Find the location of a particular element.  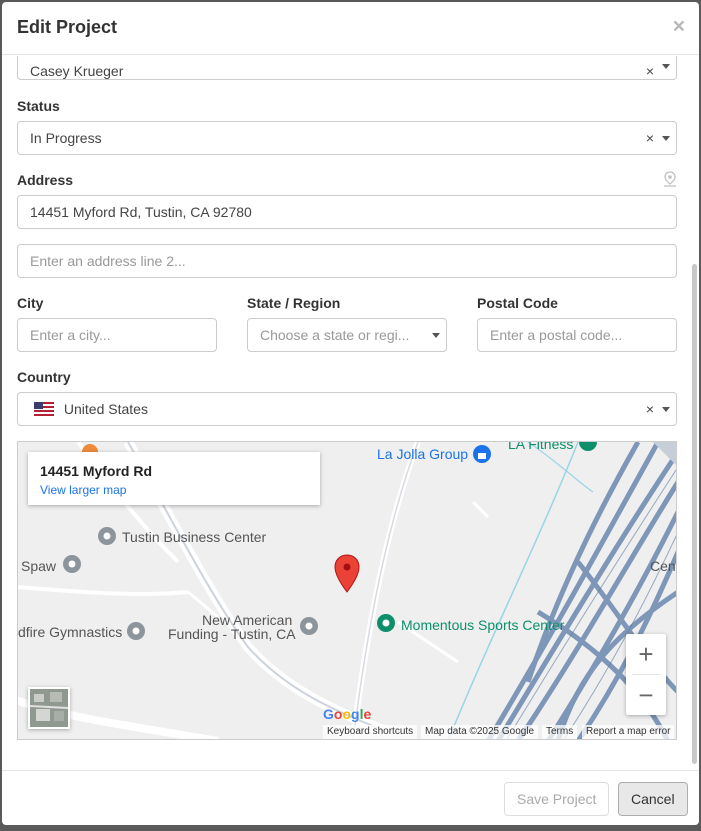

status-clear-button: × is located at coordinates (650, 138).